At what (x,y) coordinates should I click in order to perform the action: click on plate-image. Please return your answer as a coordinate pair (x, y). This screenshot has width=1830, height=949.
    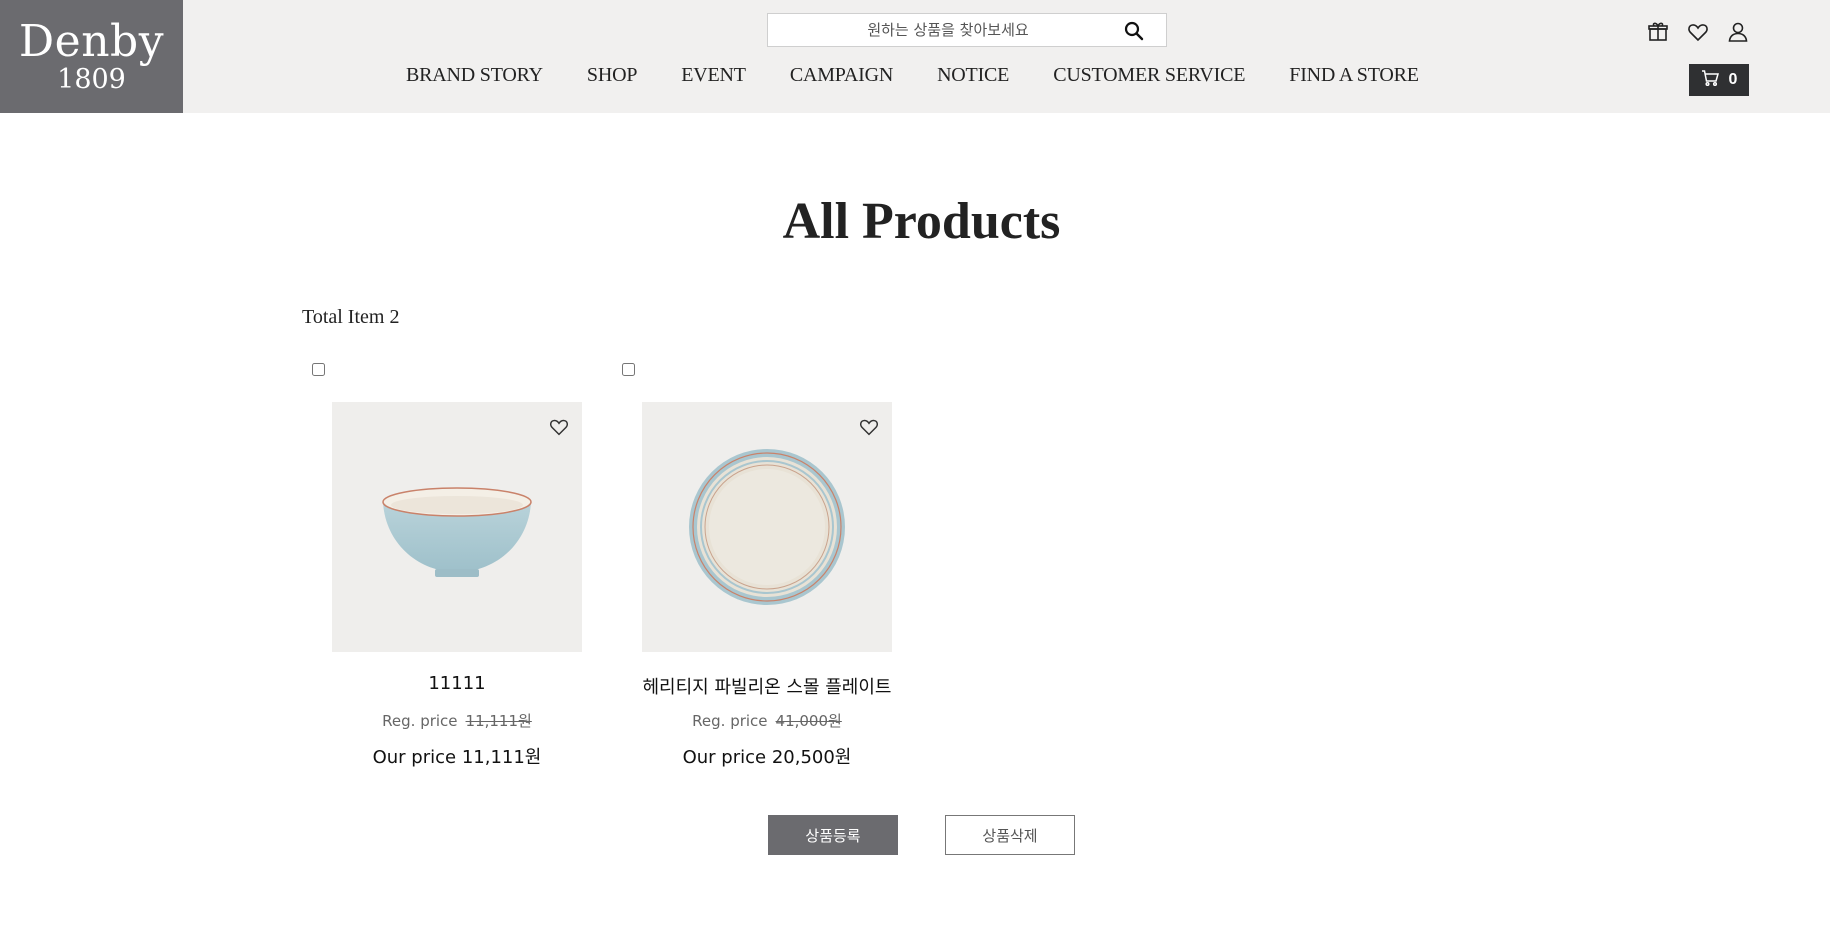
    Looking at the image, I should click on (767, 527).